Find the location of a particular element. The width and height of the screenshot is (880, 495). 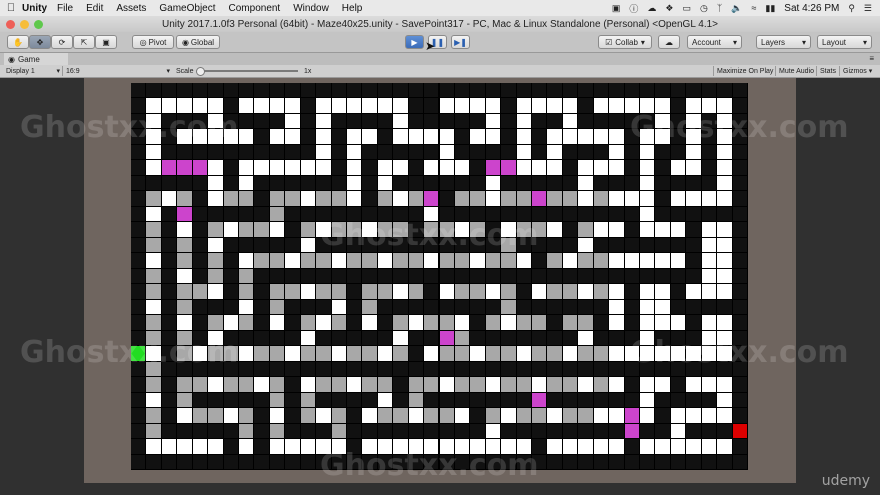

scale-slider-handle is located at coordinates (200, 71).